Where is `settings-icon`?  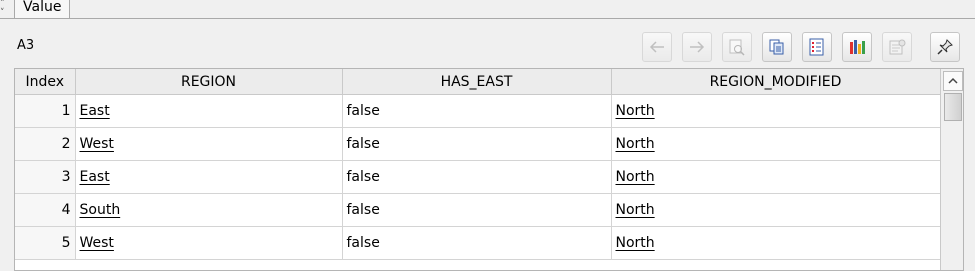 settings-icon is located at coordinates (897, 47).